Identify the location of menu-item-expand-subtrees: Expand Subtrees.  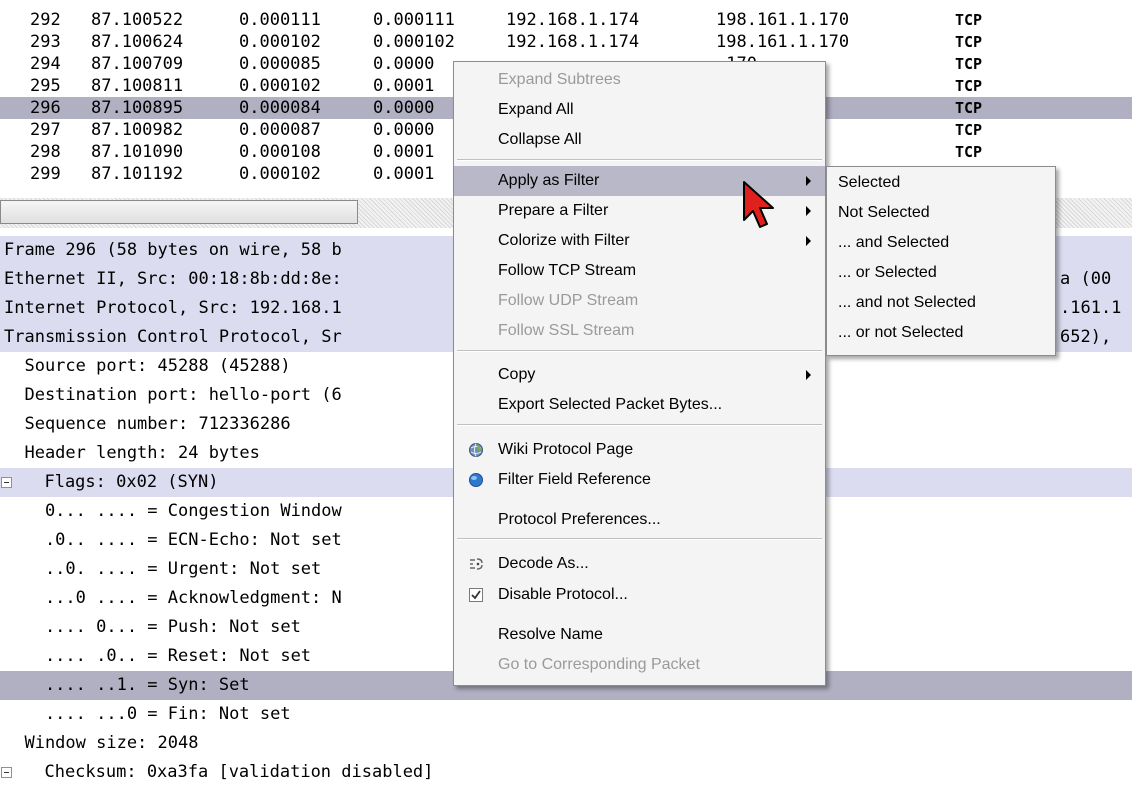
(639, 80).